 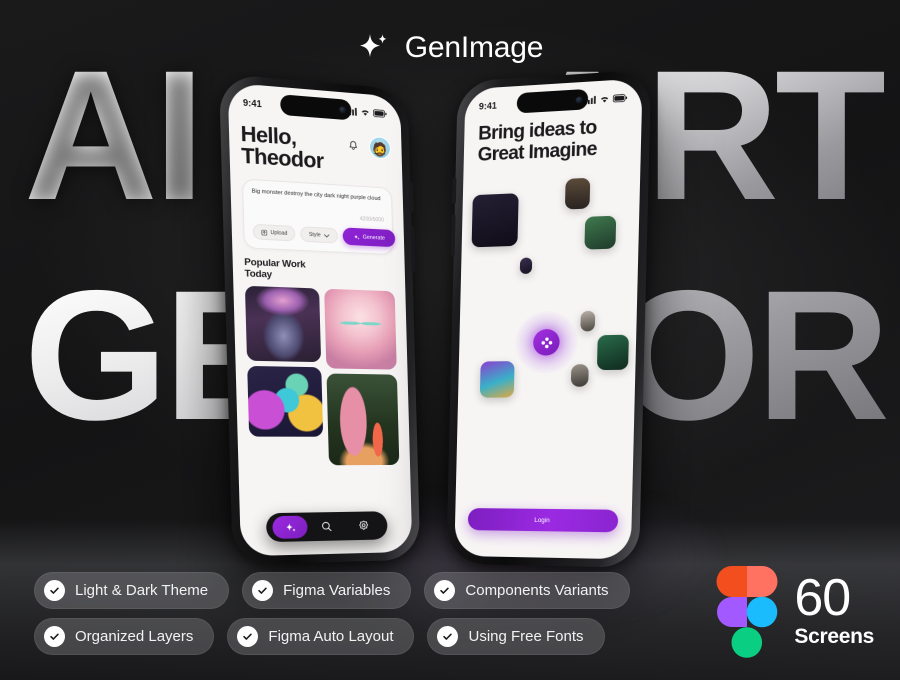 I want to click on floating-image-crowd-scene, so click(x=577, y=193).